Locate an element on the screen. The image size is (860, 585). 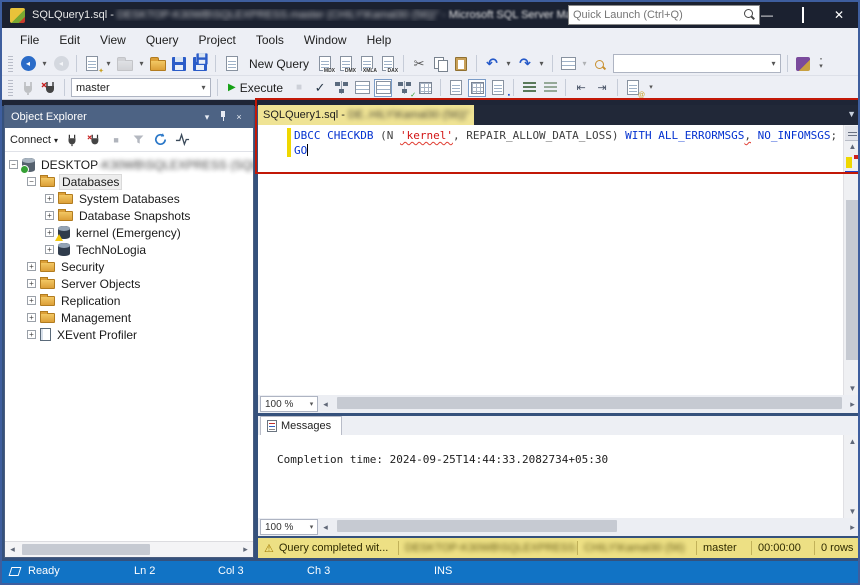
new-xmla-query-button: XMLA is located at coordinates (368, 64).